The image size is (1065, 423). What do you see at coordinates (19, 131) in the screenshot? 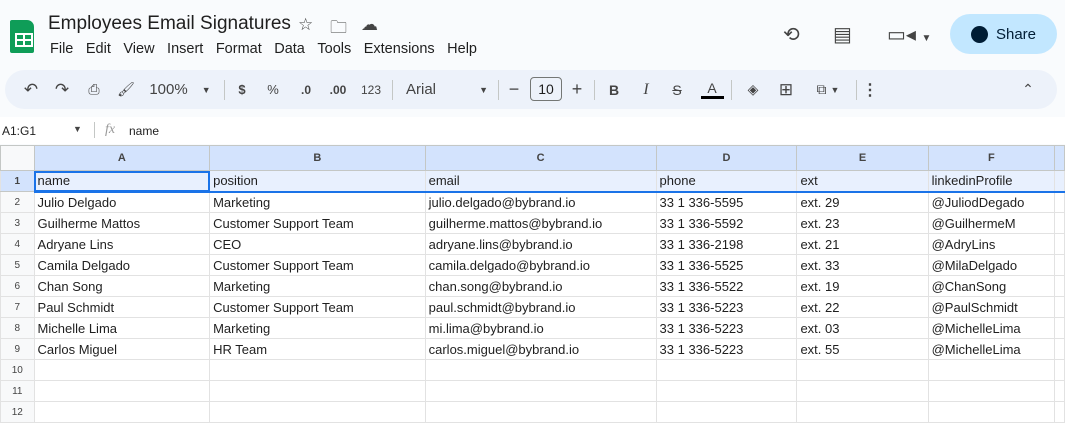
I see `name-box: A1:G1` at bounding box center [19, 131].